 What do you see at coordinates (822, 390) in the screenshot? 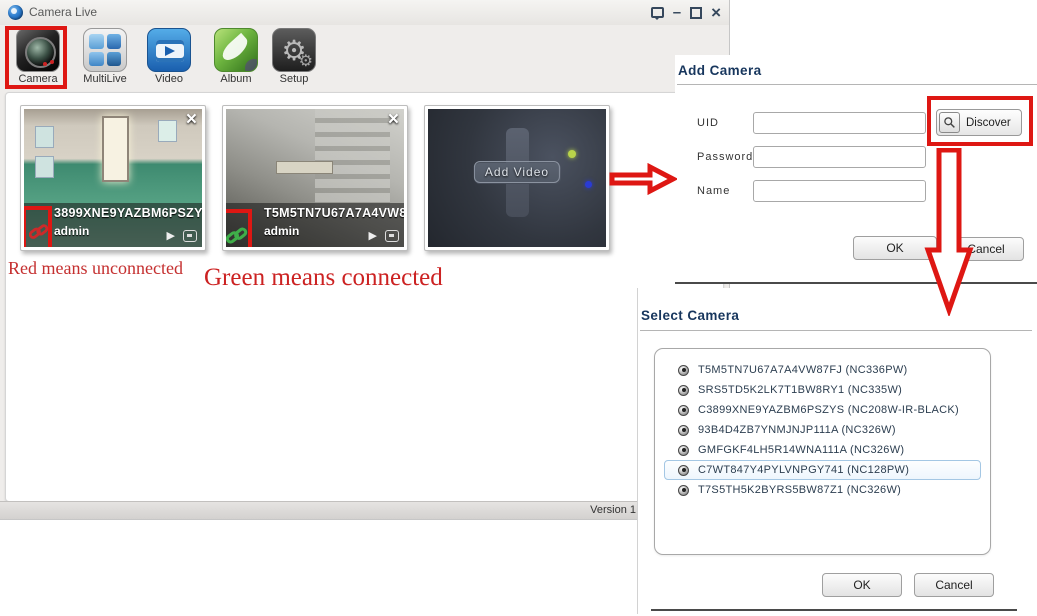
I see `camera-list-item: SRS5TD5K2LK7T1BW8RY1 (NC335W)` at bounding box center [822, 390].